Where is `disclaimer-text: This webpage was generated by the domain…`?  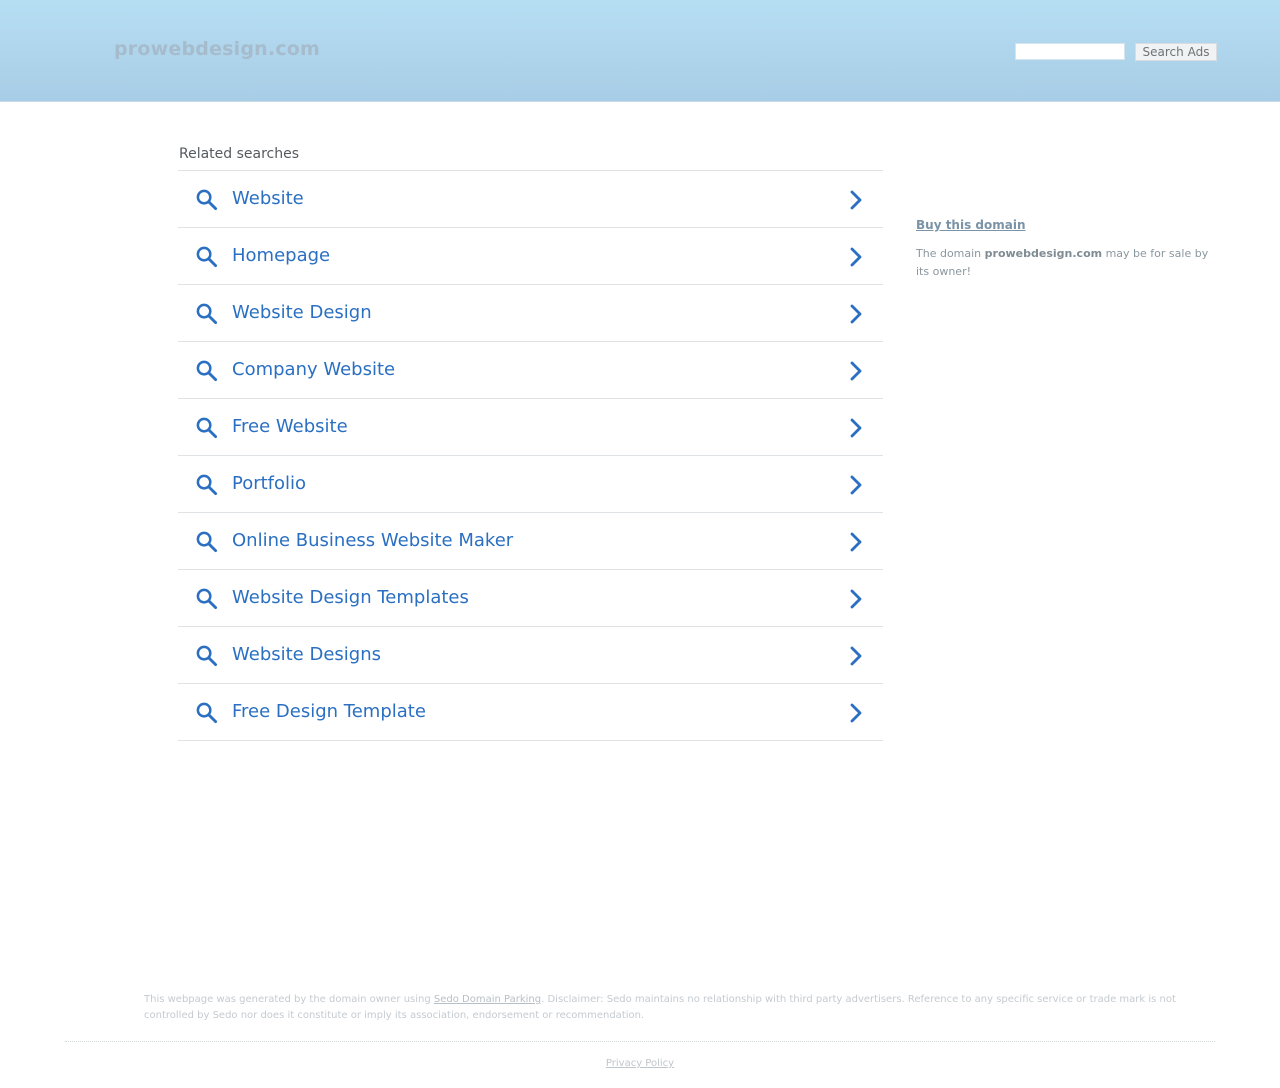
disclaimer-text: This webpage was generated by the domain… is located at coordinates (669, 1008).